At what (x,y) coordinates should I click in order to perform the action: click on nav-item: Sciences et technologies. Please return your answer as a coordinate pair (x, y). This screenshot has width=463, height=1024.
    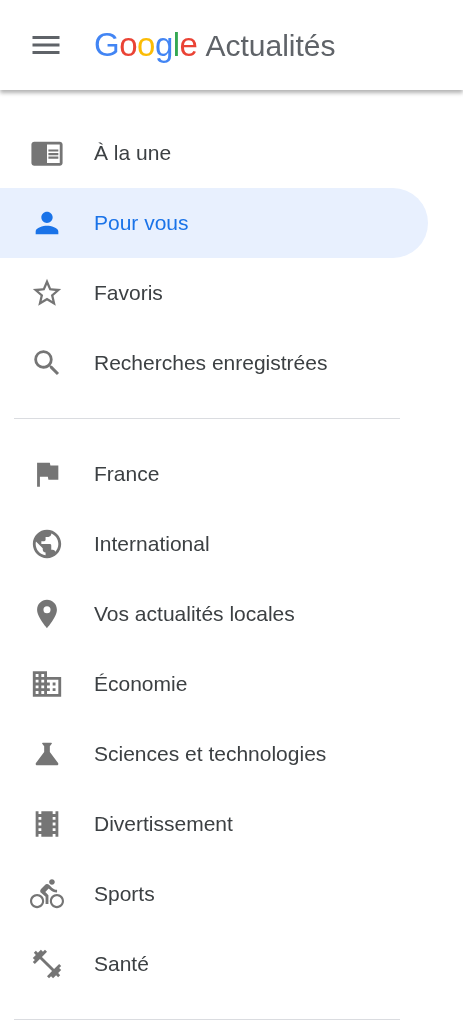
    Looking at the image, I should click on (214, 754).